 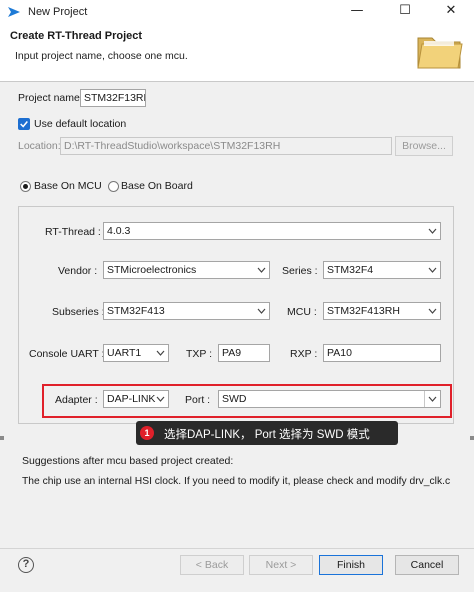 I want to click on base-on-board-label: Base On Board, so click(x=157, y=186).